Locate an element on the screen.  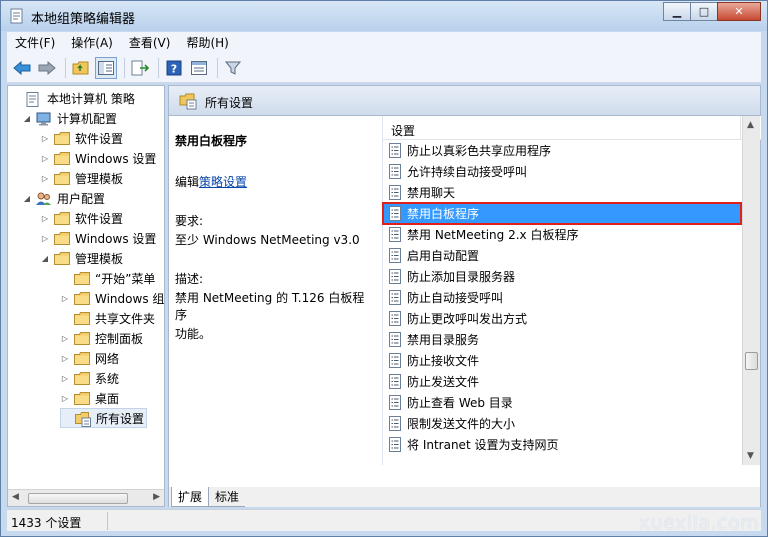
help-button: ? is located at coordinates (174, 68).